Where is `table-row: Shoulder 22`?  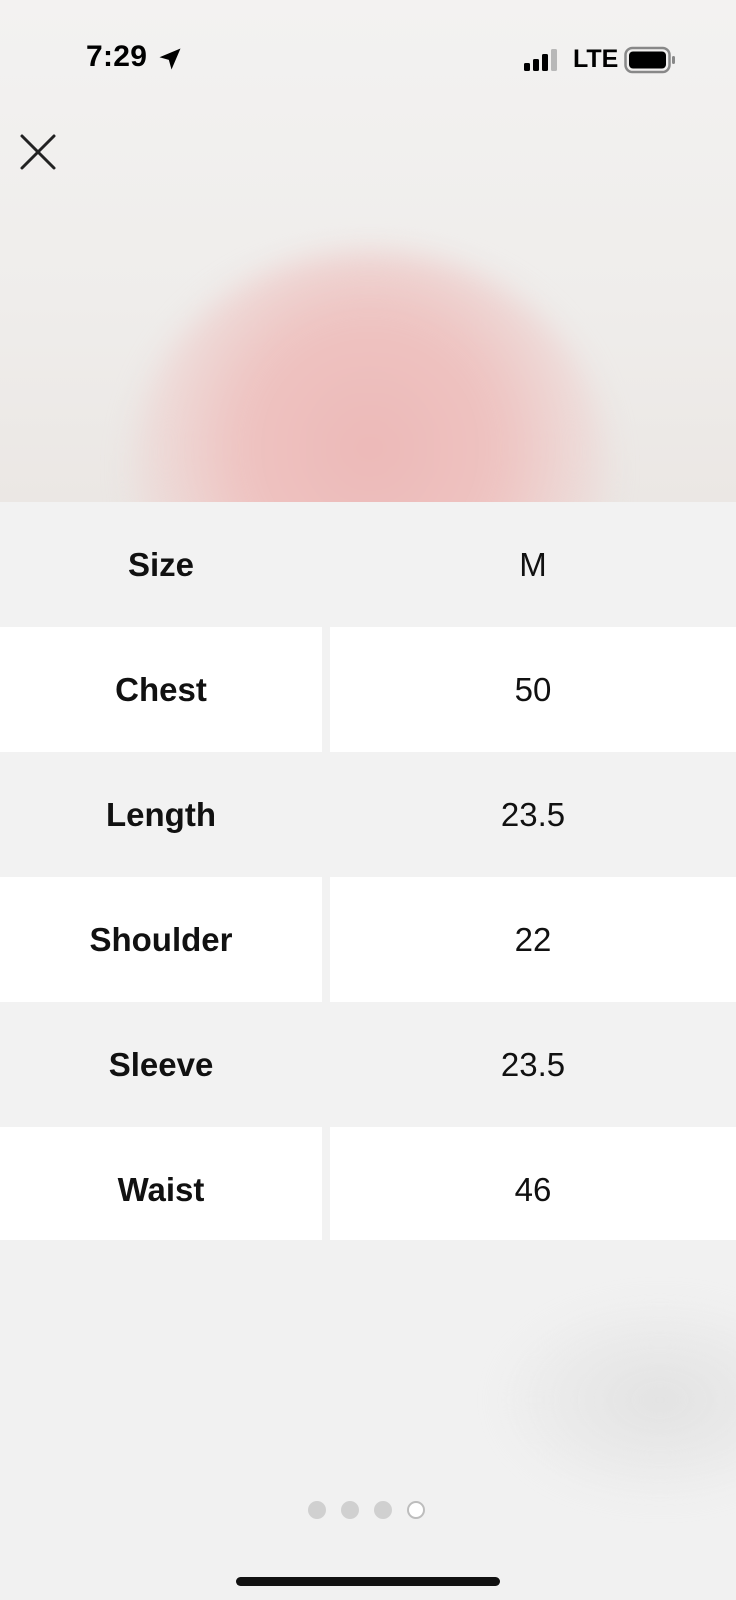 table-row: Shoulder 22 is located at coordinates (368, 939).